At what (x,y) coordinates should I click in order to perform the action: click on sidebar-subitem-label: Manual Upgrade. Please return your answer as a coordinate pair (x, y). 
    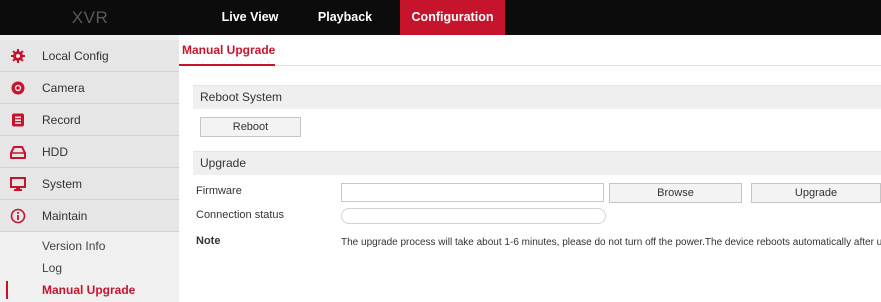
    Looking at the image, I should click on (89, 290).